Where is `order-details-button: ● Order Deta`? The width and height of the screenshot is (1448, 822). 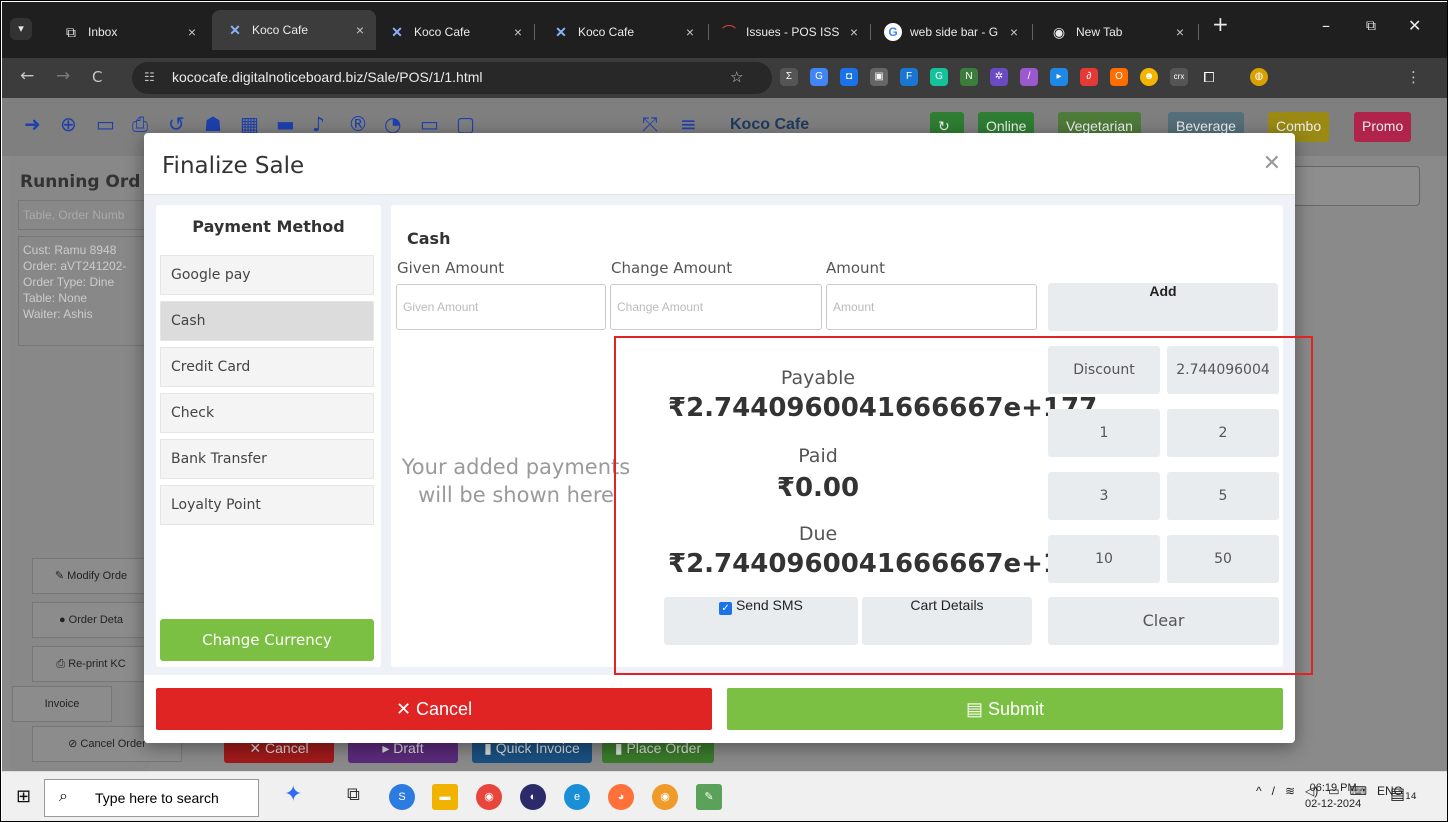
order-details-button: ● Order Deta is located at coordinates (91, 620).